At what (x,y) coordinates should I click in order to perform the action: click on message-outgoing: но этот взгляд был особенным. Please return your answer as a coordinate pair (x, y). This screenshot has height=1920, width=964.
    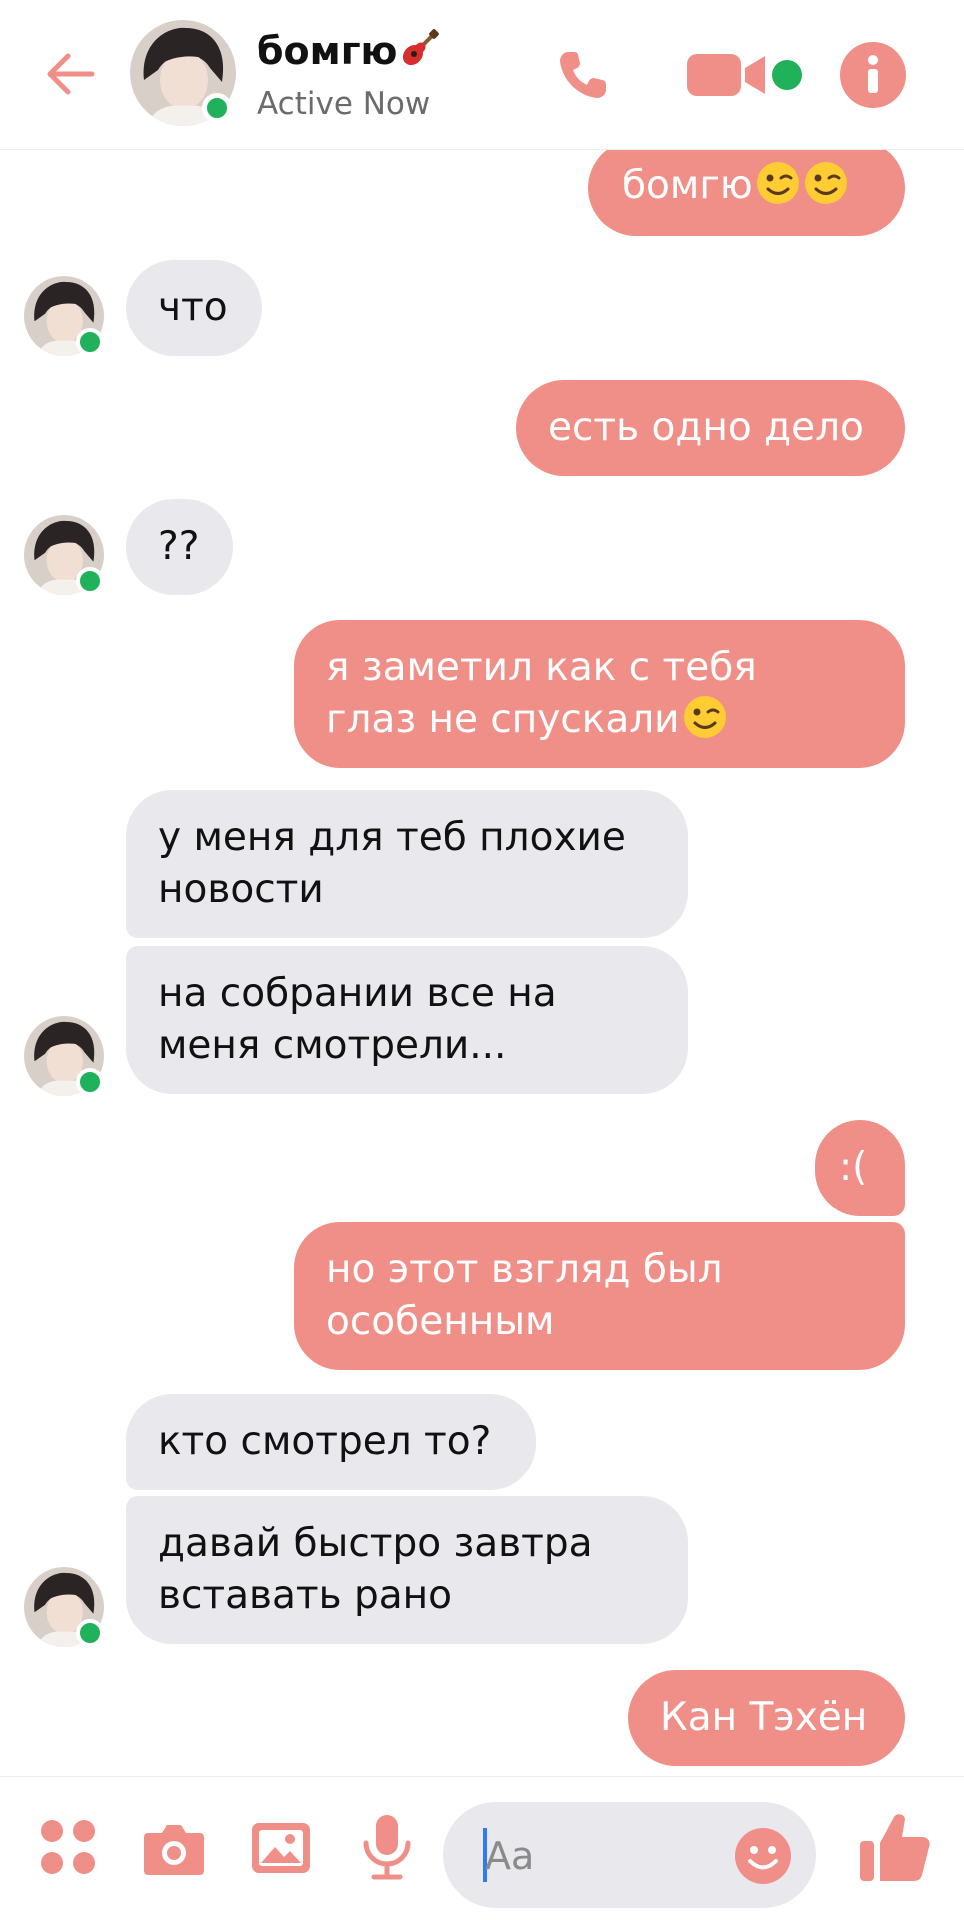
    Looking at the image, I should click on (599, 1296).